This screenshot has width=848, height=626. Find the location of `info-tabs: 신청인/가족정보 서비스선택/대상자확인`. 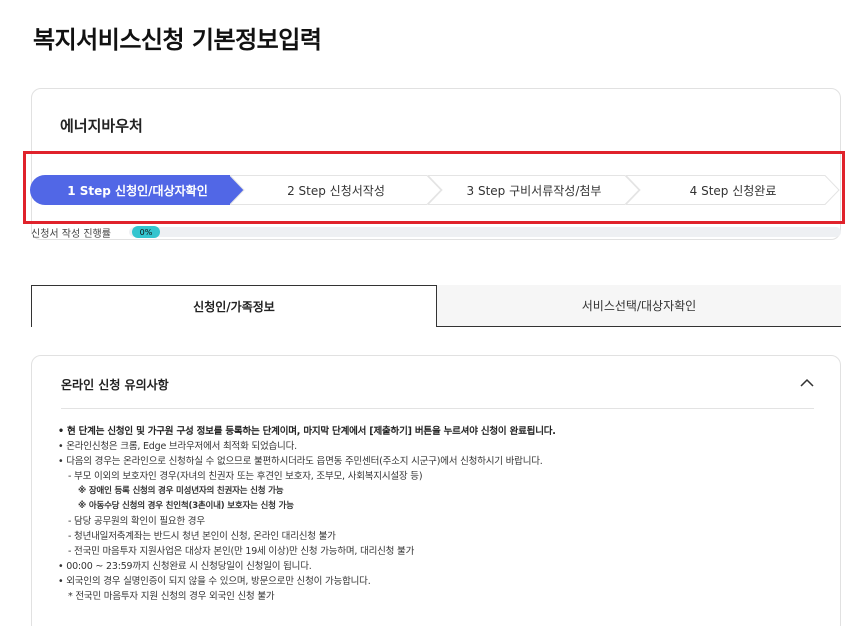

info-tabs: 신청인/가족정보 서비스선택/대상자확인 is located at coordinates (436, 306).